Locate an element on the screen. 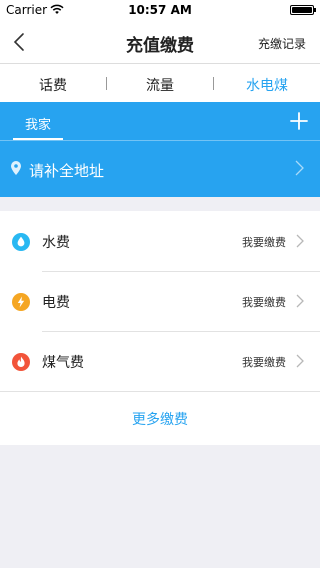 This screenshot has width=320, height=568. flame-icon is located at coordinates (21, 362).